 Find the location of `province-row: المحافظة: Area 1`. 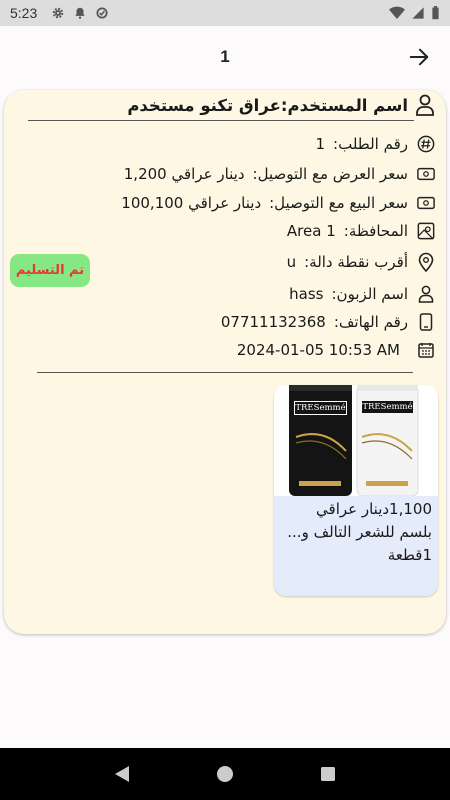

province-row: المحافظة: Area 1 is located at coordinates (366, 231).